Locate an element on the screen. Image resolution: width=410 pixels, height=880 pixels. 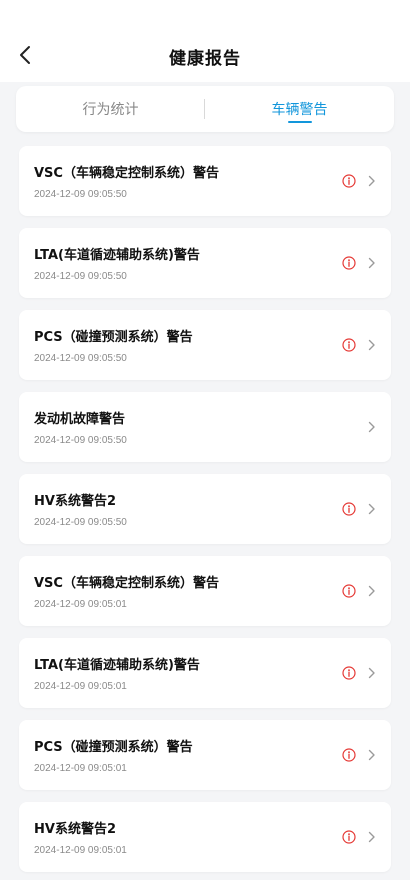
warning-list-item: VSC（车辆稳定控制系统）警告 2024-12-09 09:05:01 is located at coordinates (205, 591).